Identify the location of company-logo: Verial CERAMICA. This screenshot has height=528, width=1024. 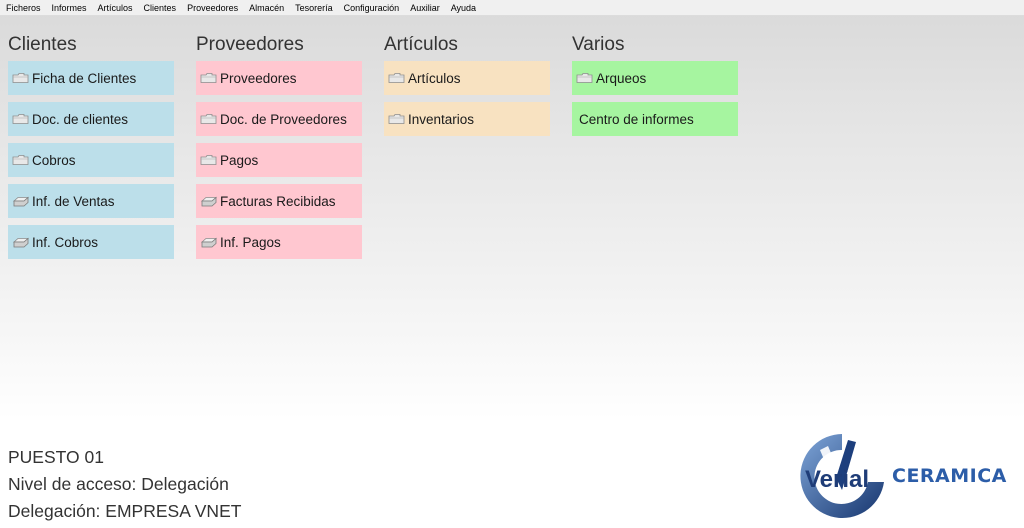
(908, 477).